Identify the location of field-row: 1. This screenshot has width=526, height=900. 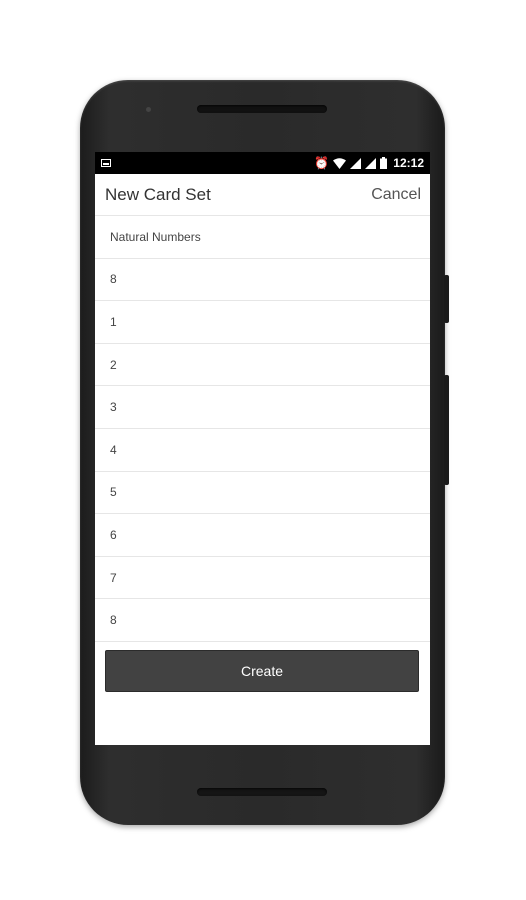
(262, 322).